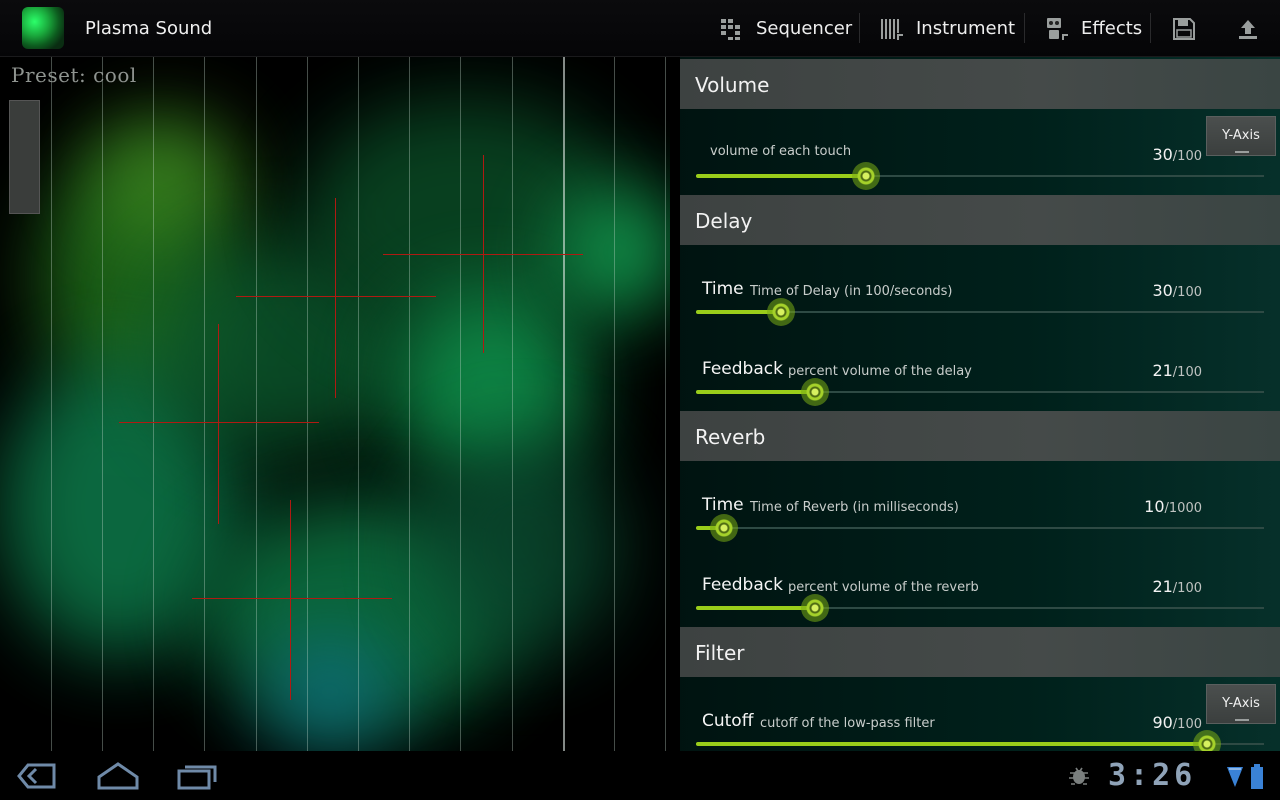 The image size is (1280, 800). What do you see at coordinates (781, 151) in the screenshot?
I see `volume-description: volume of each touch` at bounding box center [781, 151].